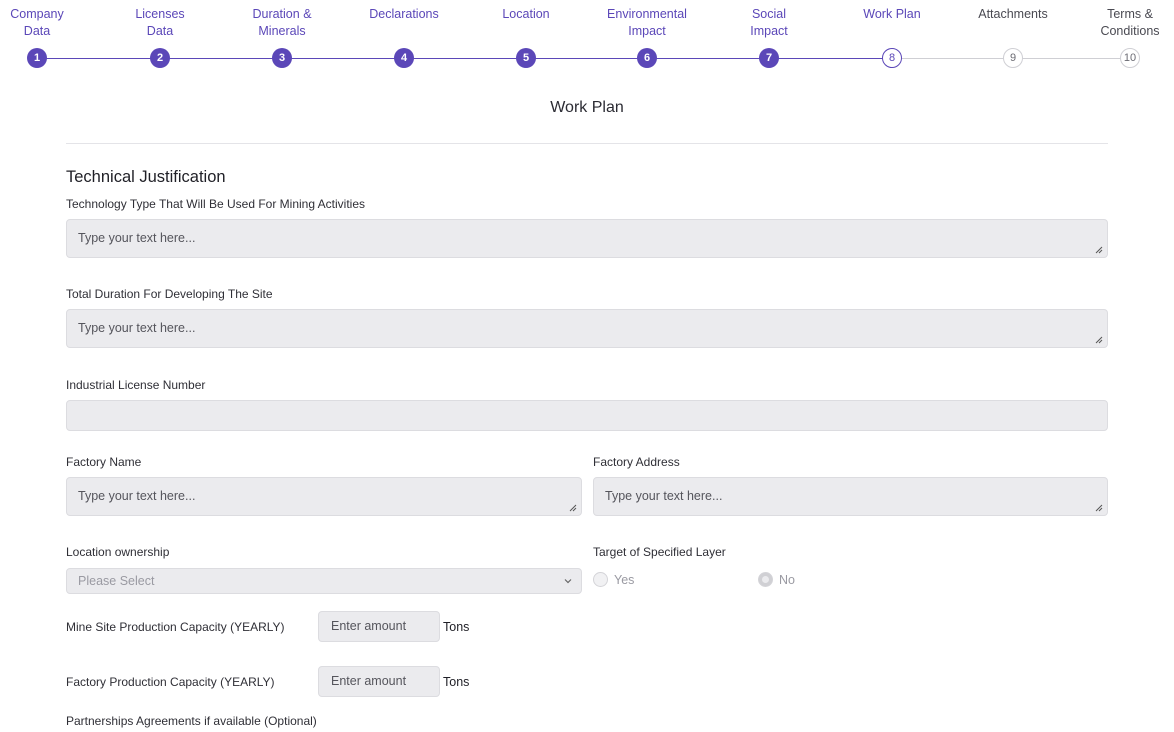 This screenshot has width=1174, height=732. Describe the element at coordinates (1013, 14) in the screenshot. I see `step-label: Attachments` at that location.